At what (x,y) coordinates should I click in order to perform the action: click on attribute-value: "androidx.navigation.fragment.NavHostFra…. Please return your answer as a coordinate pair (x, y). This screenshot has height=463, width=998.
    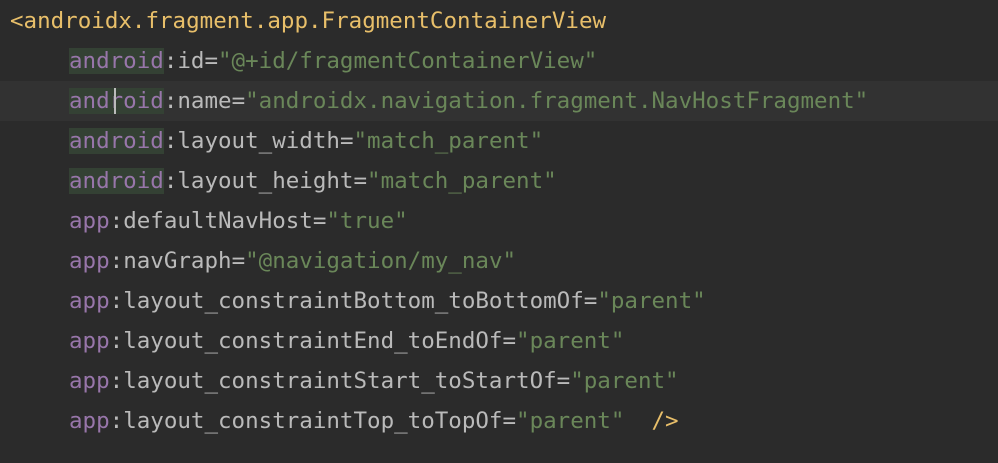
    Looking at the image, I should click on (557, 101).